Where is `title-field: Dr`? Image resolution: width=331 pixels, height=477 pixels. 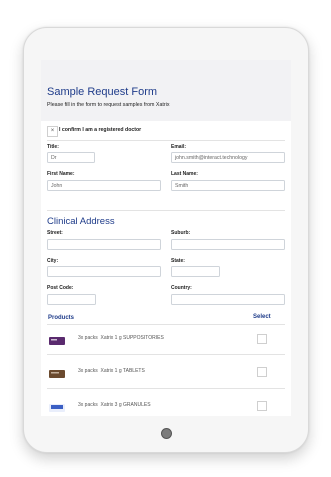
title-field: Dr is located at coordinates (71, 157).